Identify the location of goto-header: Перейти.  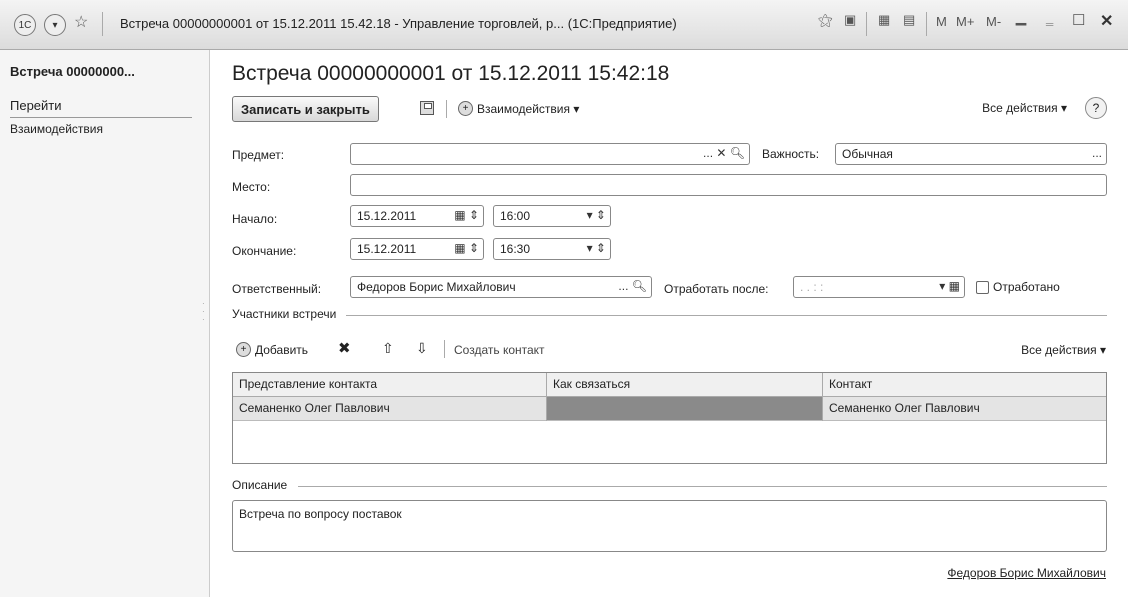
(101, 108).